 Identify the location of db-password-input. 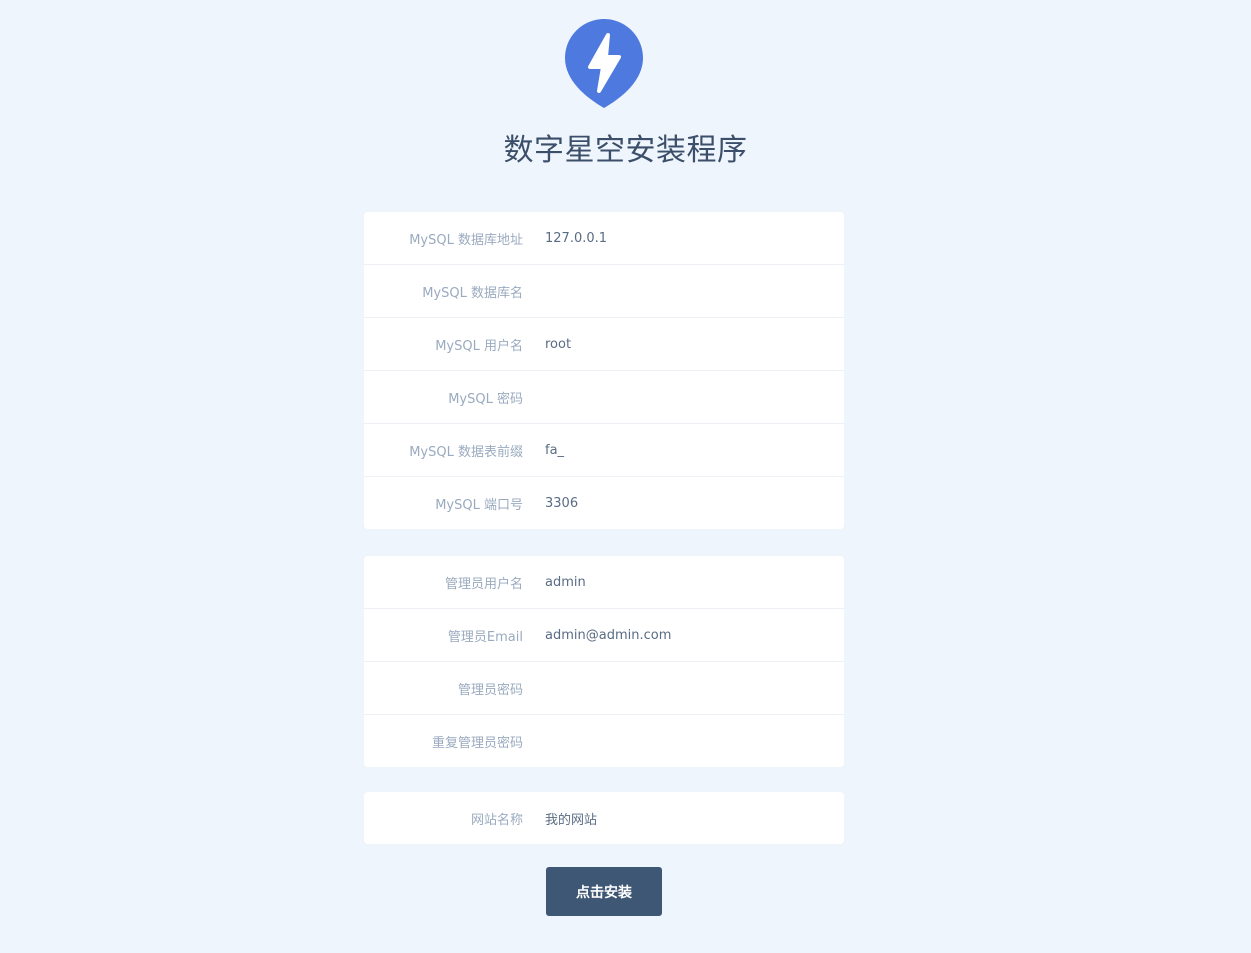
(694, 397).